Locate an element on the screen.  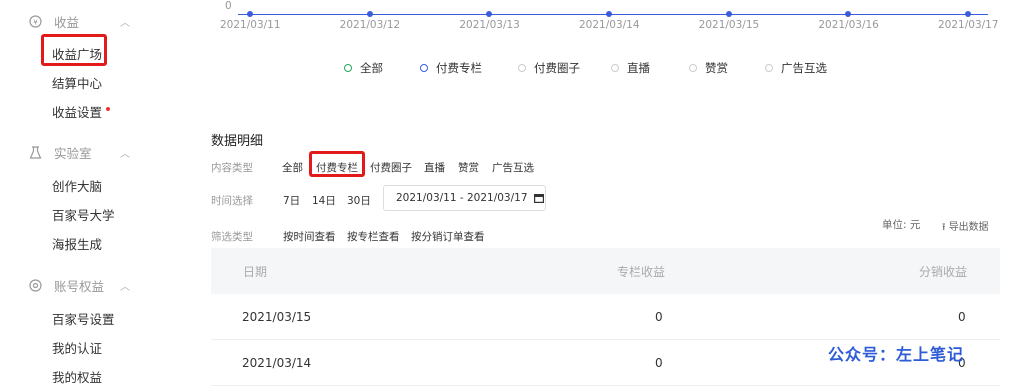
sidebar-group-earnings: ¥ 收益 ︿ is located at coordinates (79, 21).